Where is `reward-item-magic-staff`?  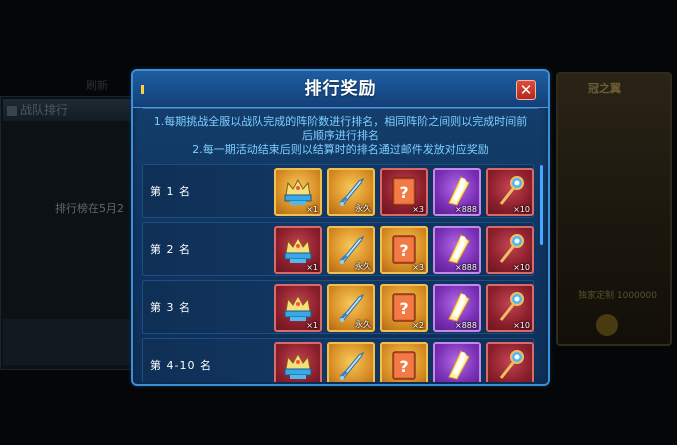
reward-item-magic-staff is located at coordinates (510, 362).